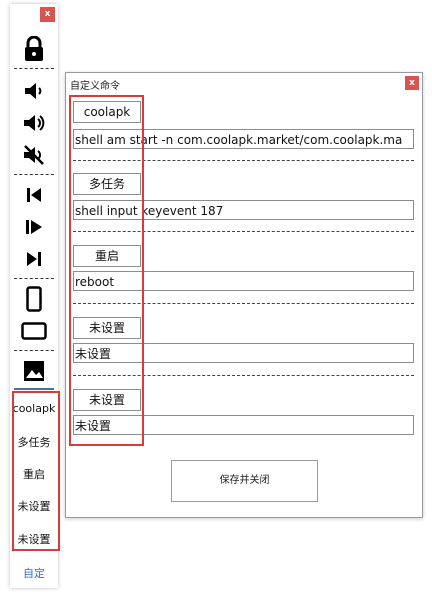 The height and width of the screenshot is (599, 432). What do you see at coordinates (47, 14) in the screenshot?
I see `toolbar-close-button: x` at bounding box center [47, 14].